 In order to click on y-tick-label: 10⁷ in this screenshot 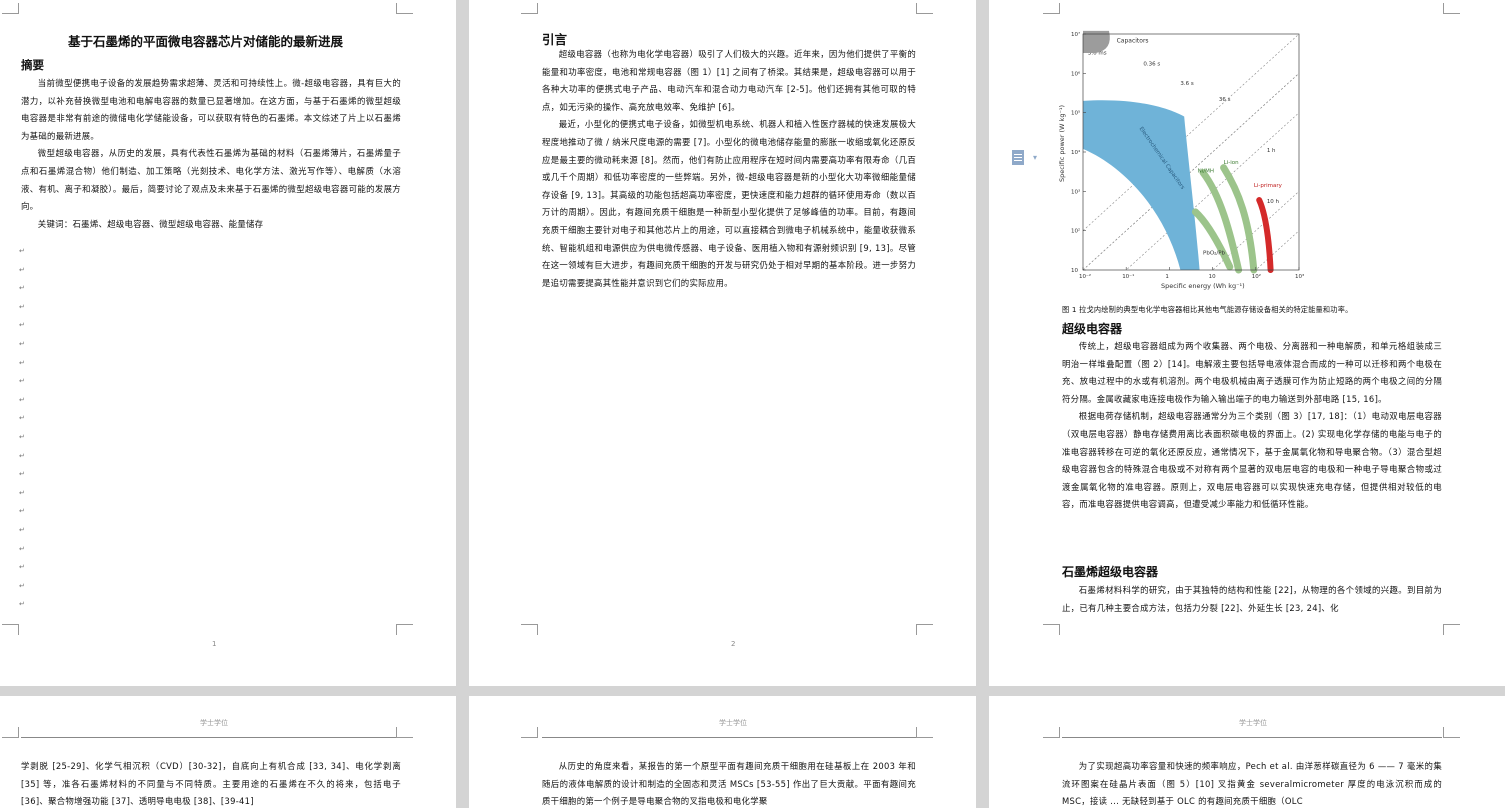, I will do `click(1075, 34)`.